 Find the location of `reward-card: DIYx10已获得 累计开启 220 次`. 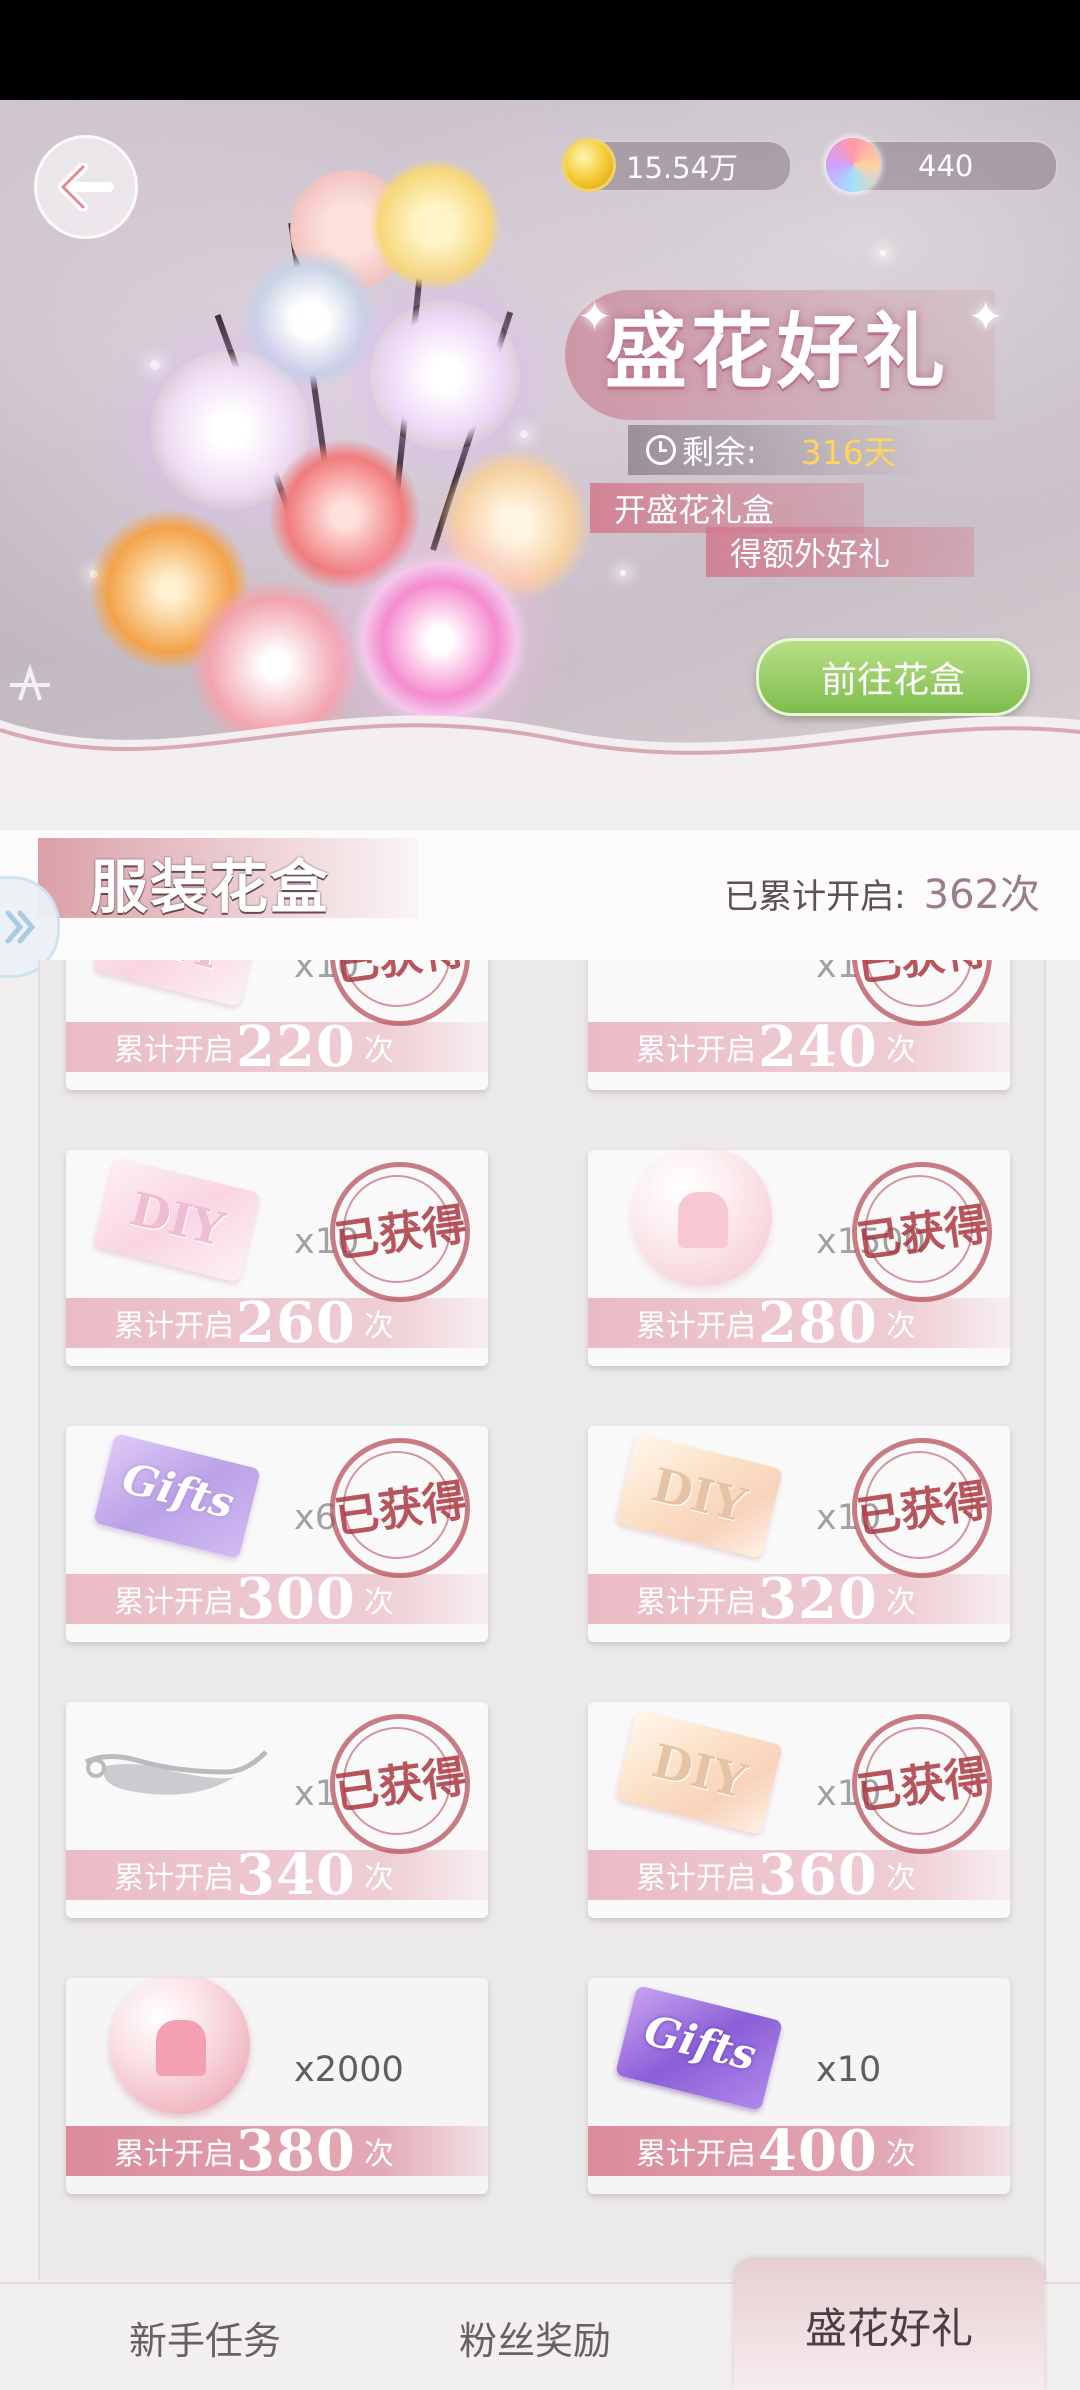

reward-card: DIYx10已获得 累计开启 220 次 is located at coordinates (277, 1025).